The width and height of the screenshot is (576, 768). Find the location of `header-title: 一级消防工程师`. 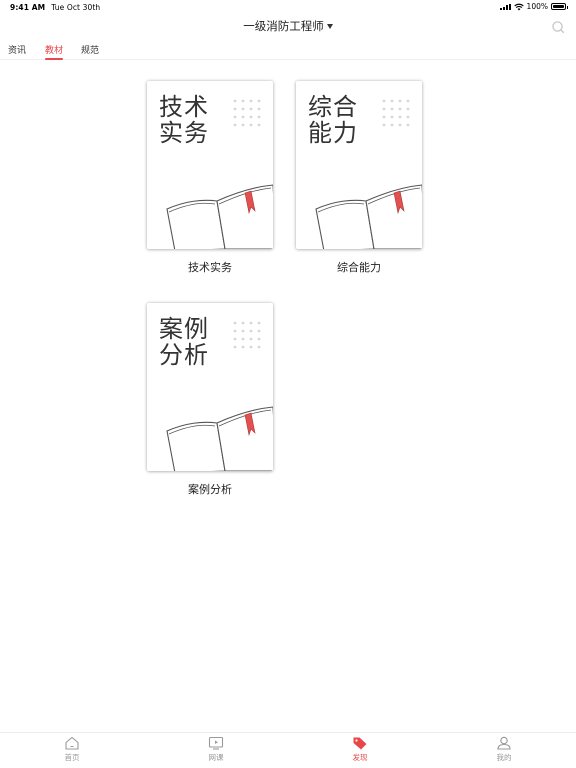

header-title: 一级消防工程师 is located at coordinates (283, 26).